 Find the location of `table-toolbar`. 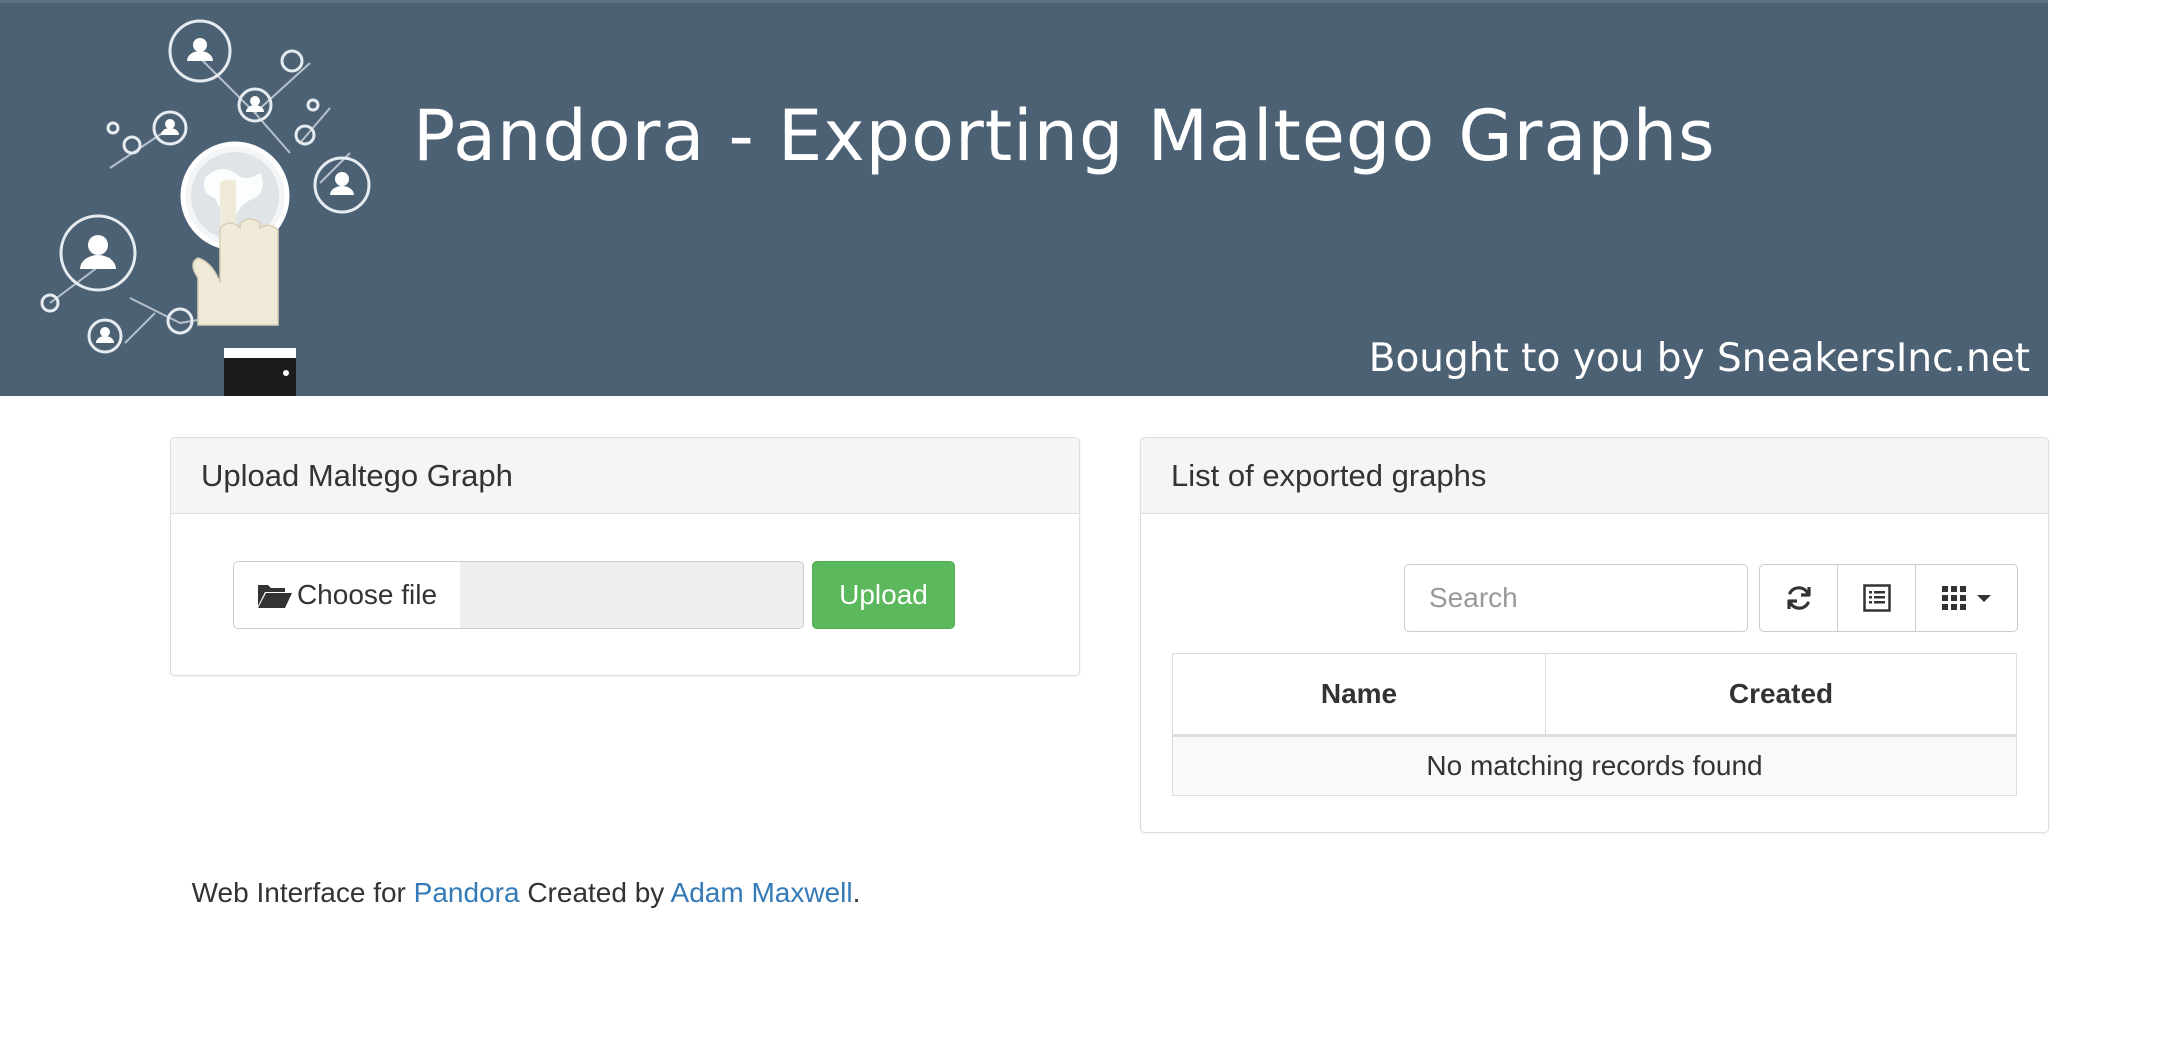

table-toolbar is located at coordinates (1888, 598).